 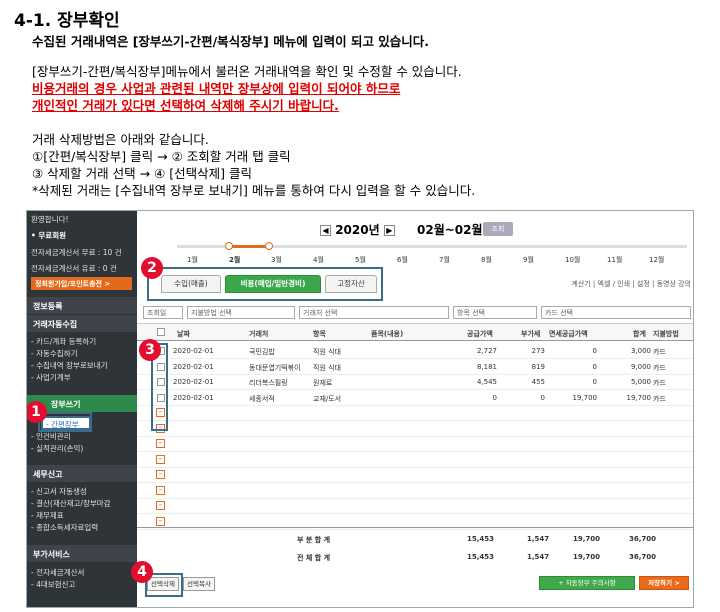 What do you see at coordinates (389, 230) in the screenshot?
I see `next-year-button: ▶` at bounding box center [389, 230].